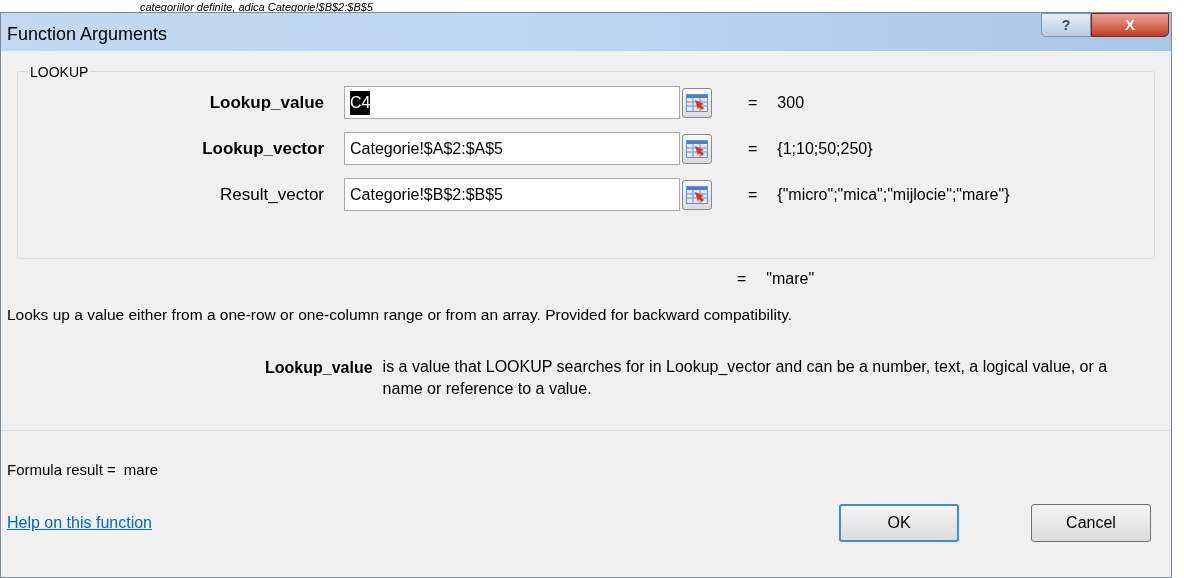 This screenshot has width=1184, height=578. Describe the element at coordinates (512, 194) in the screenshot. I see `input-field: Categorie!$B$2:$B$5` at that location.